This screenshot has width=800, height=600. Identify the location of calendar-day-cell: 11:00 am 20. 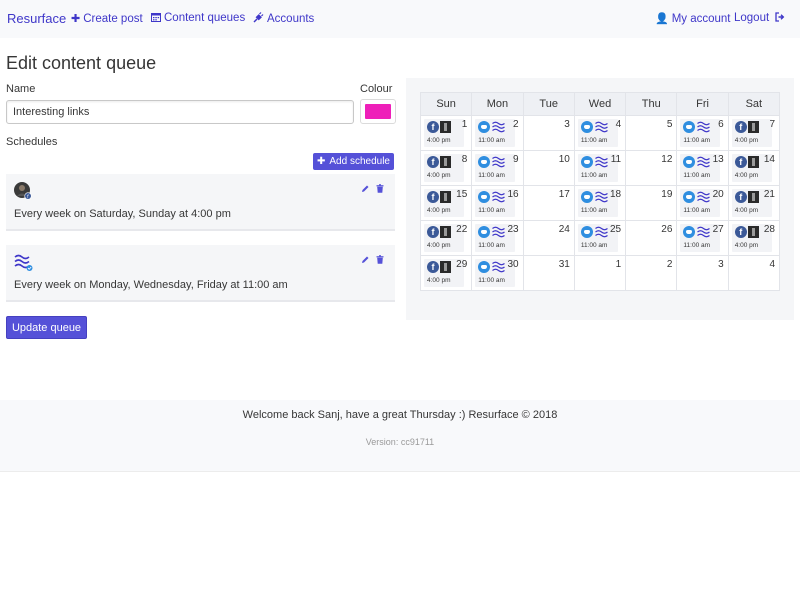
(702, 203).